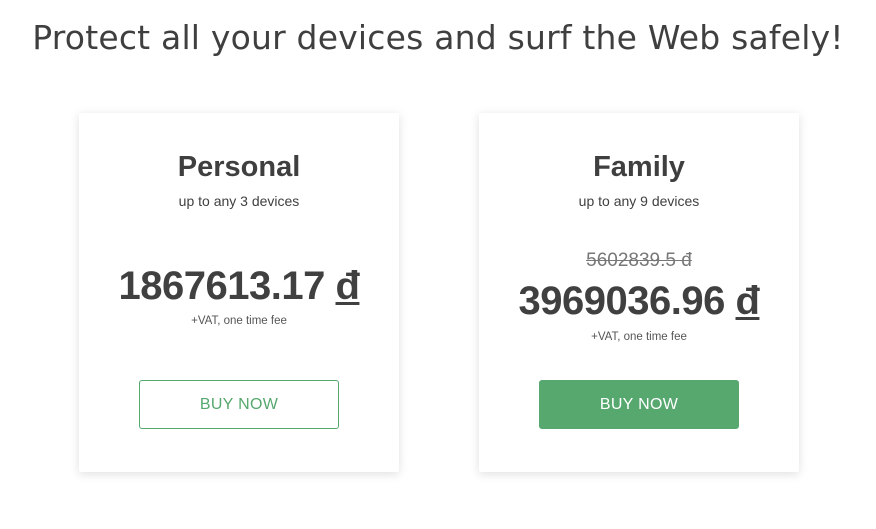  What do you see at coordinates (639, 404) in the screenshot?
I see `buy-now-button-family: BUY NOW` at bounding box center [639, 404].